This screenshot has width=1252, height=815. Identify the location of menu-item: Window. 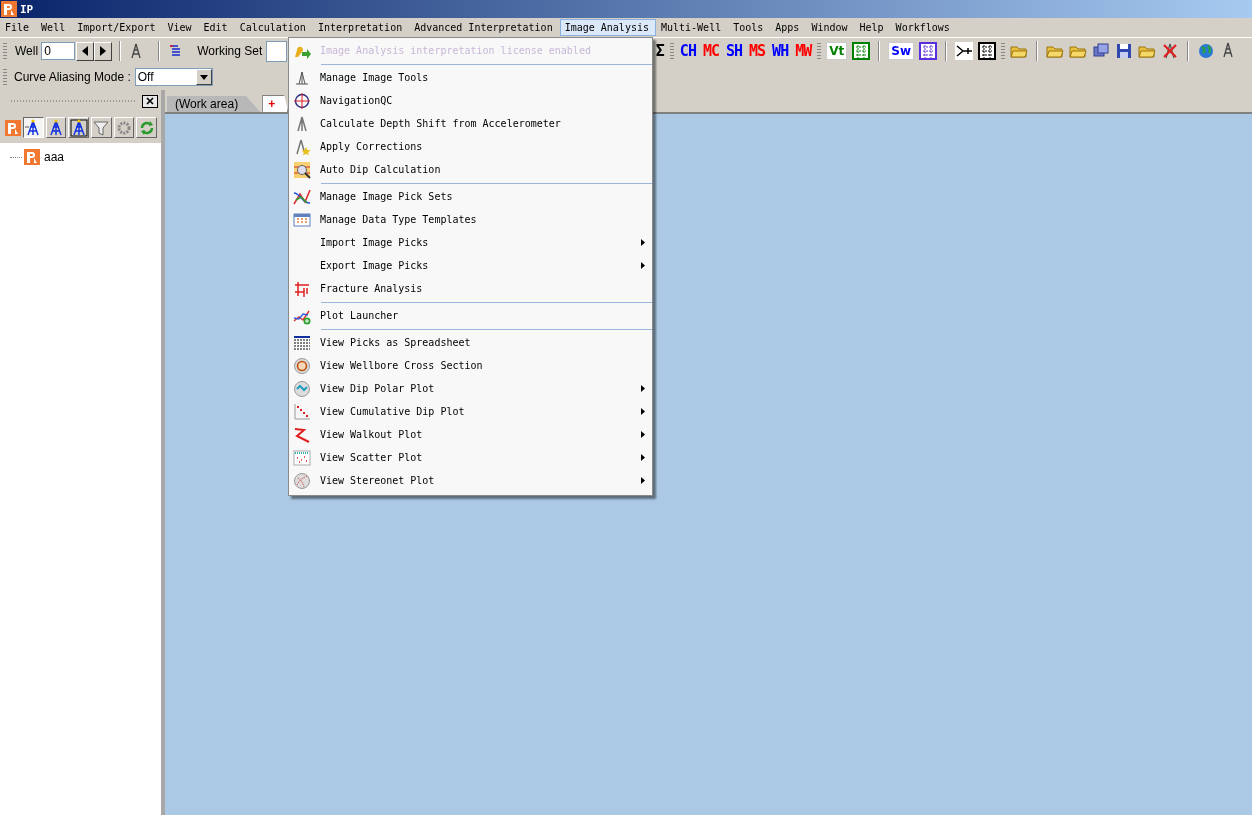
(830, 27).